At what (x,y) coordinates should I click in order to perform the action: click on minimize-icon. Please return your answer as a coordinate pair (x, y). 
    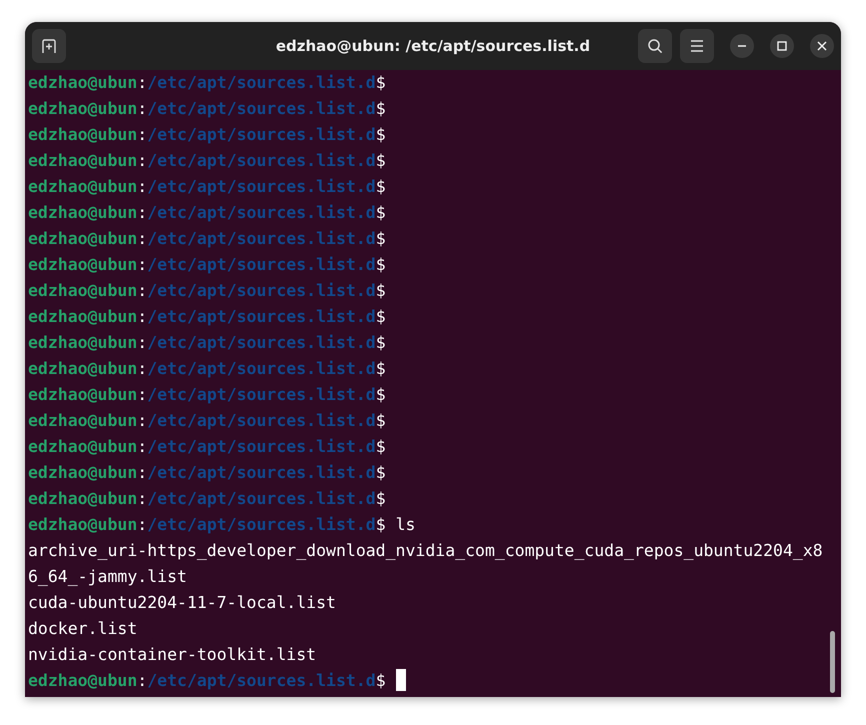
    Looking at the image, I should click on (742, 46).